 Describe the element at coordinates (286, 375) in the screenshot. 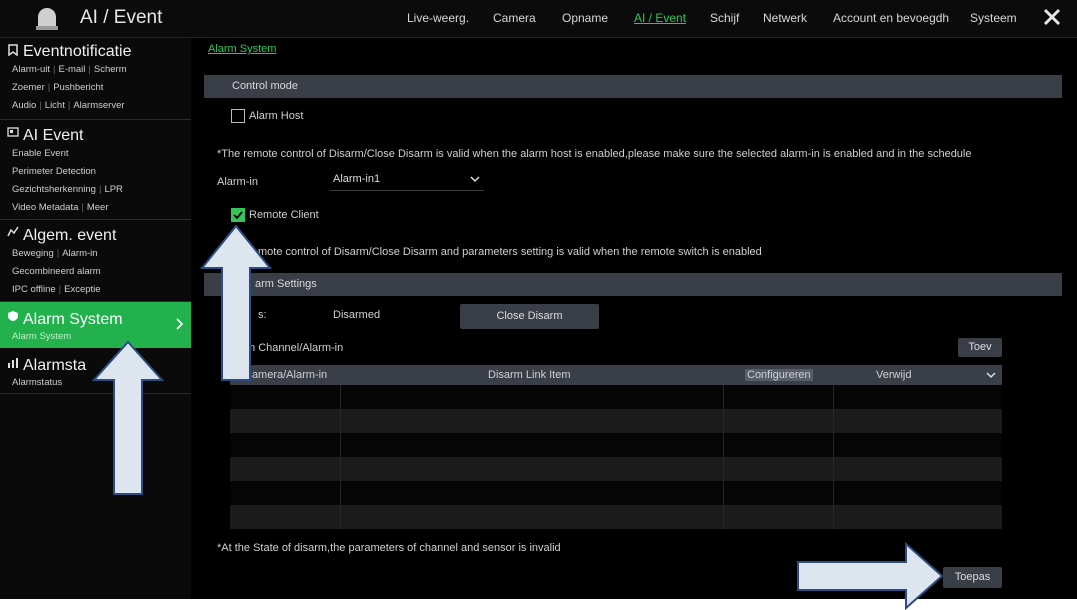

I see `column-header-camera-alarm-in: Camera/Alarm-in` at that location.